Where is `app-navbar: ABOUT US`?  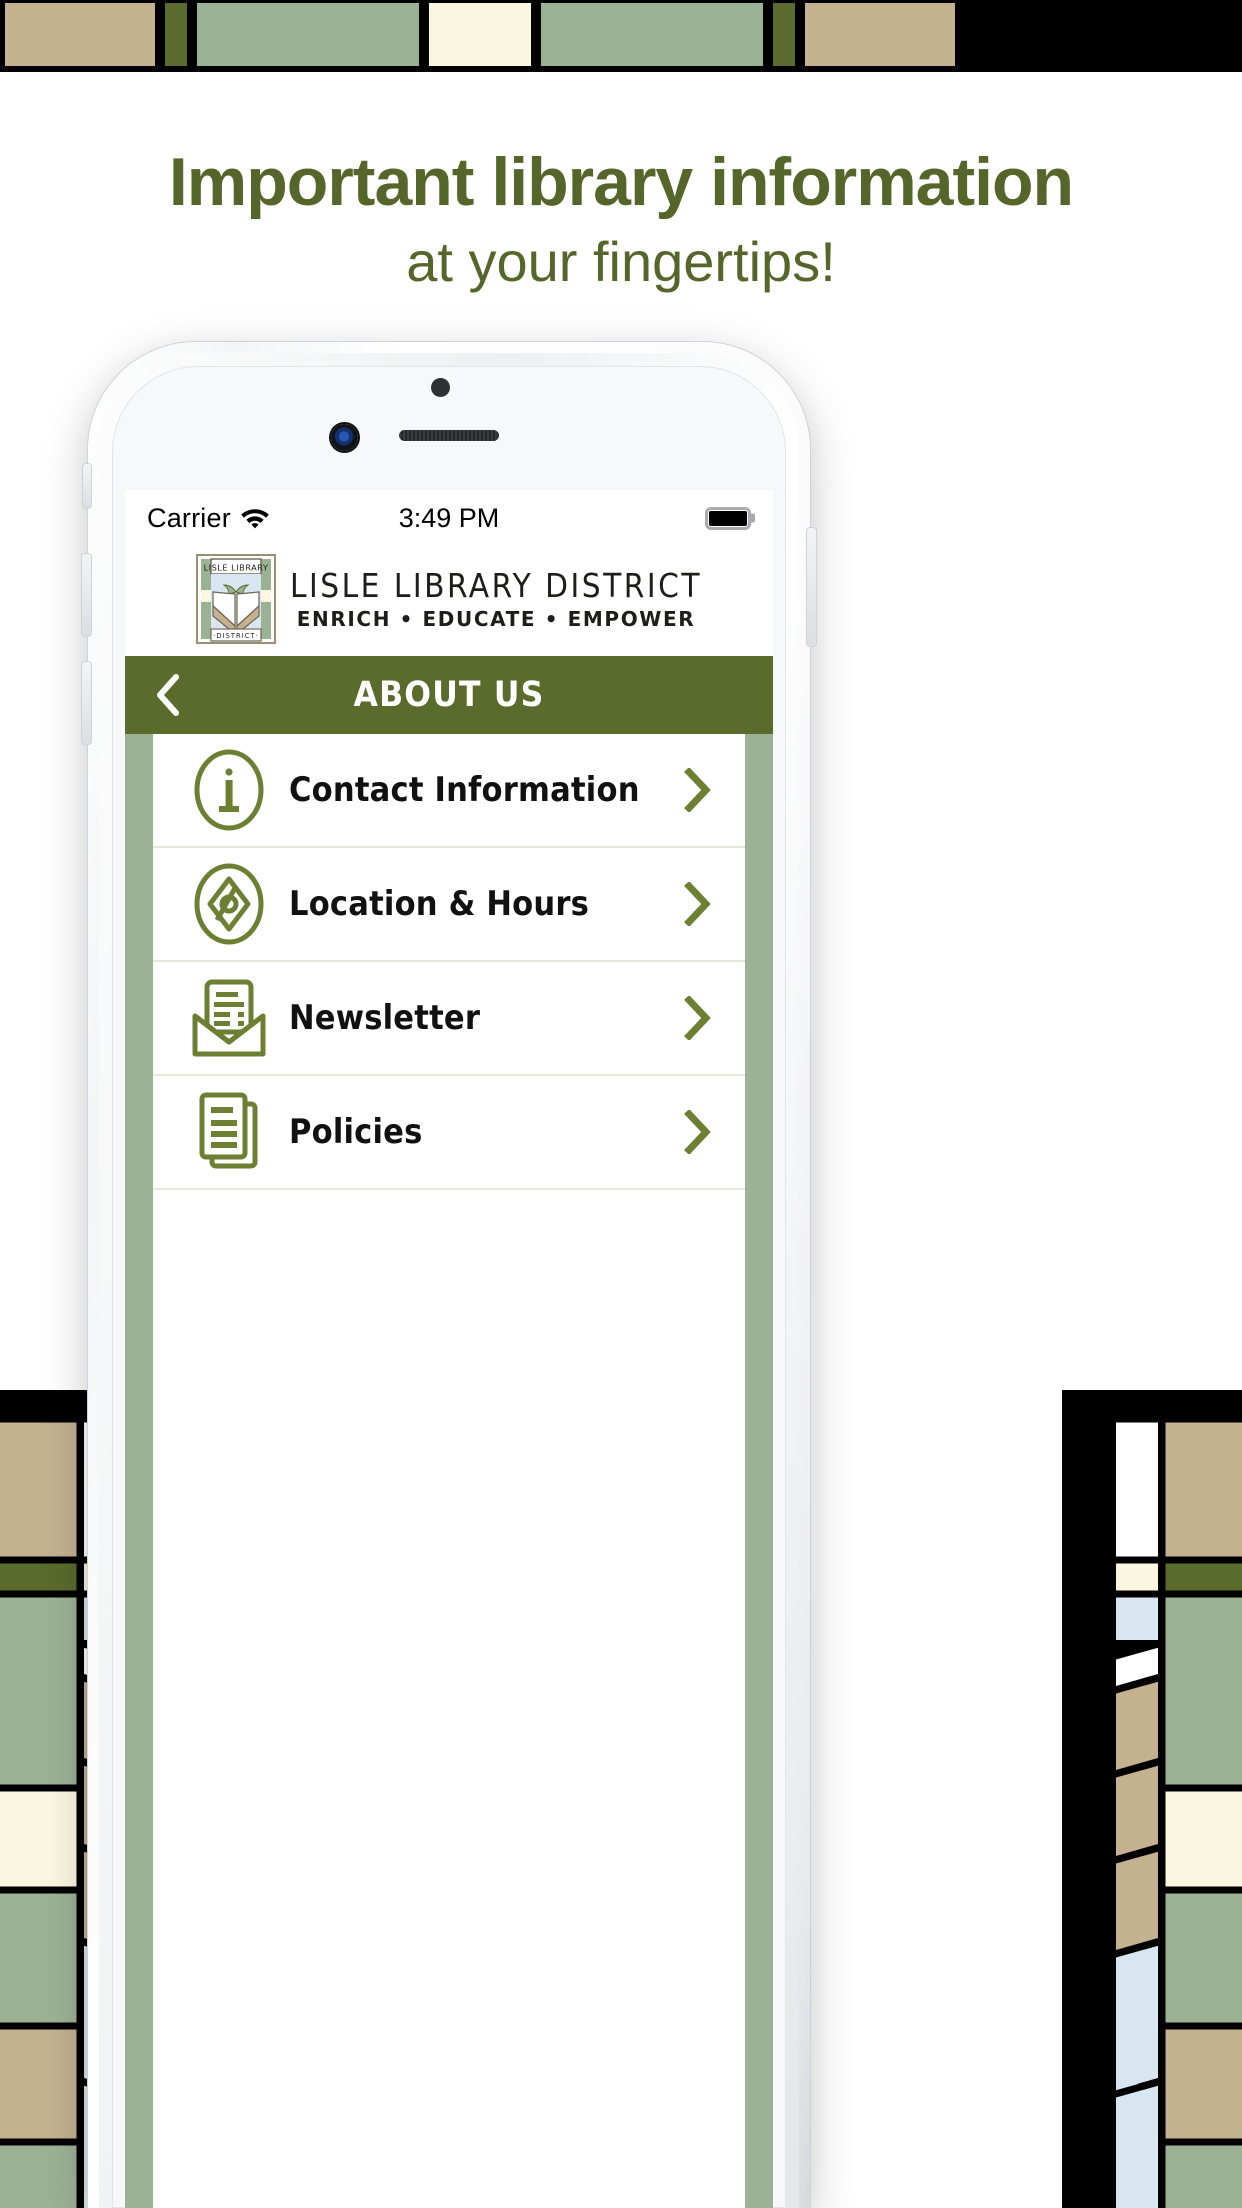 app-navbar: ABOUT US is located at coordinates (449, 695).